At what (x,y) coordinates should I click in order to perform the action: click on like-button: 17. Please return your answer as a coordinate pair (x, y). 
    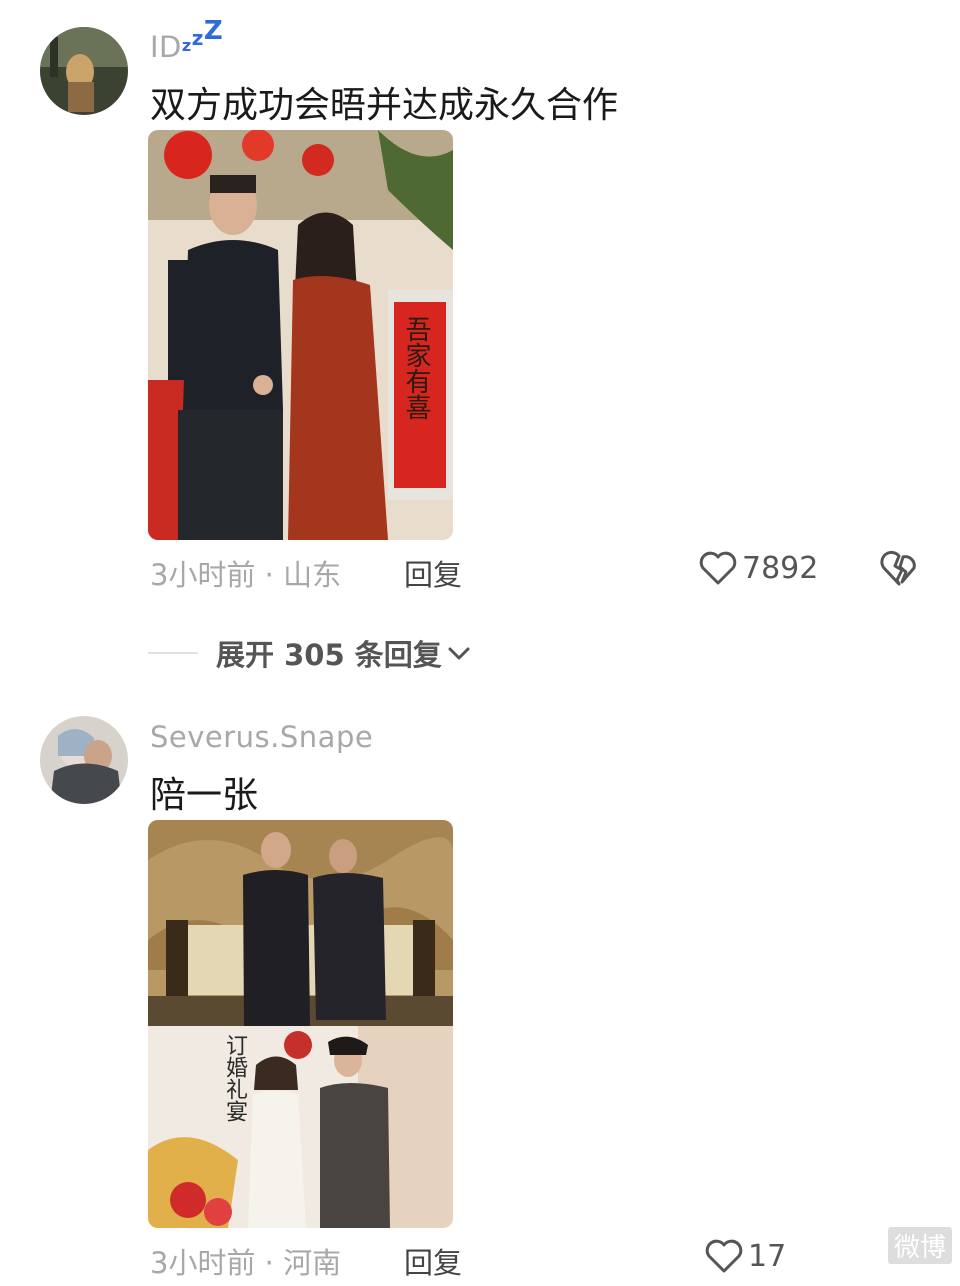
    Looking at the image, I should click on (745, 1256).